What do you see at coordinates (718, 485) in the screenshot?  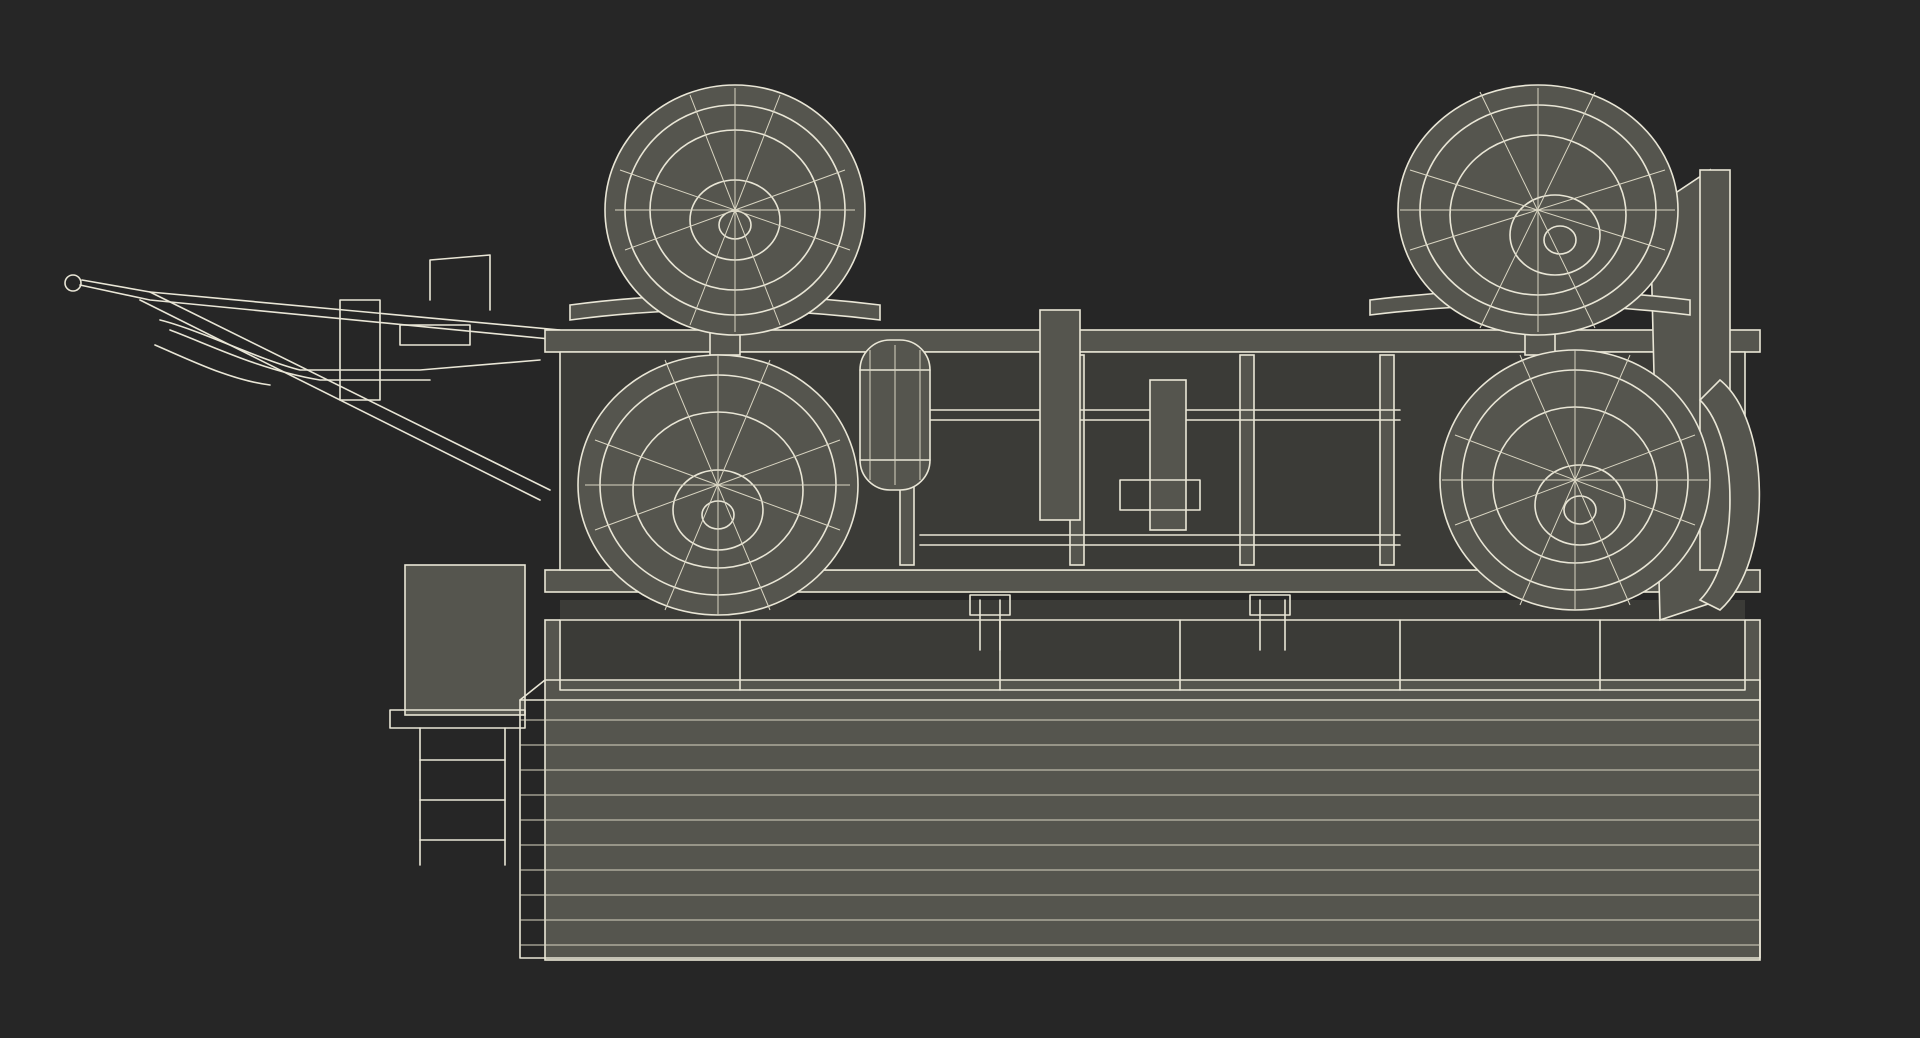 I see `wheel-front-lower` at bounding box center [718, 485].